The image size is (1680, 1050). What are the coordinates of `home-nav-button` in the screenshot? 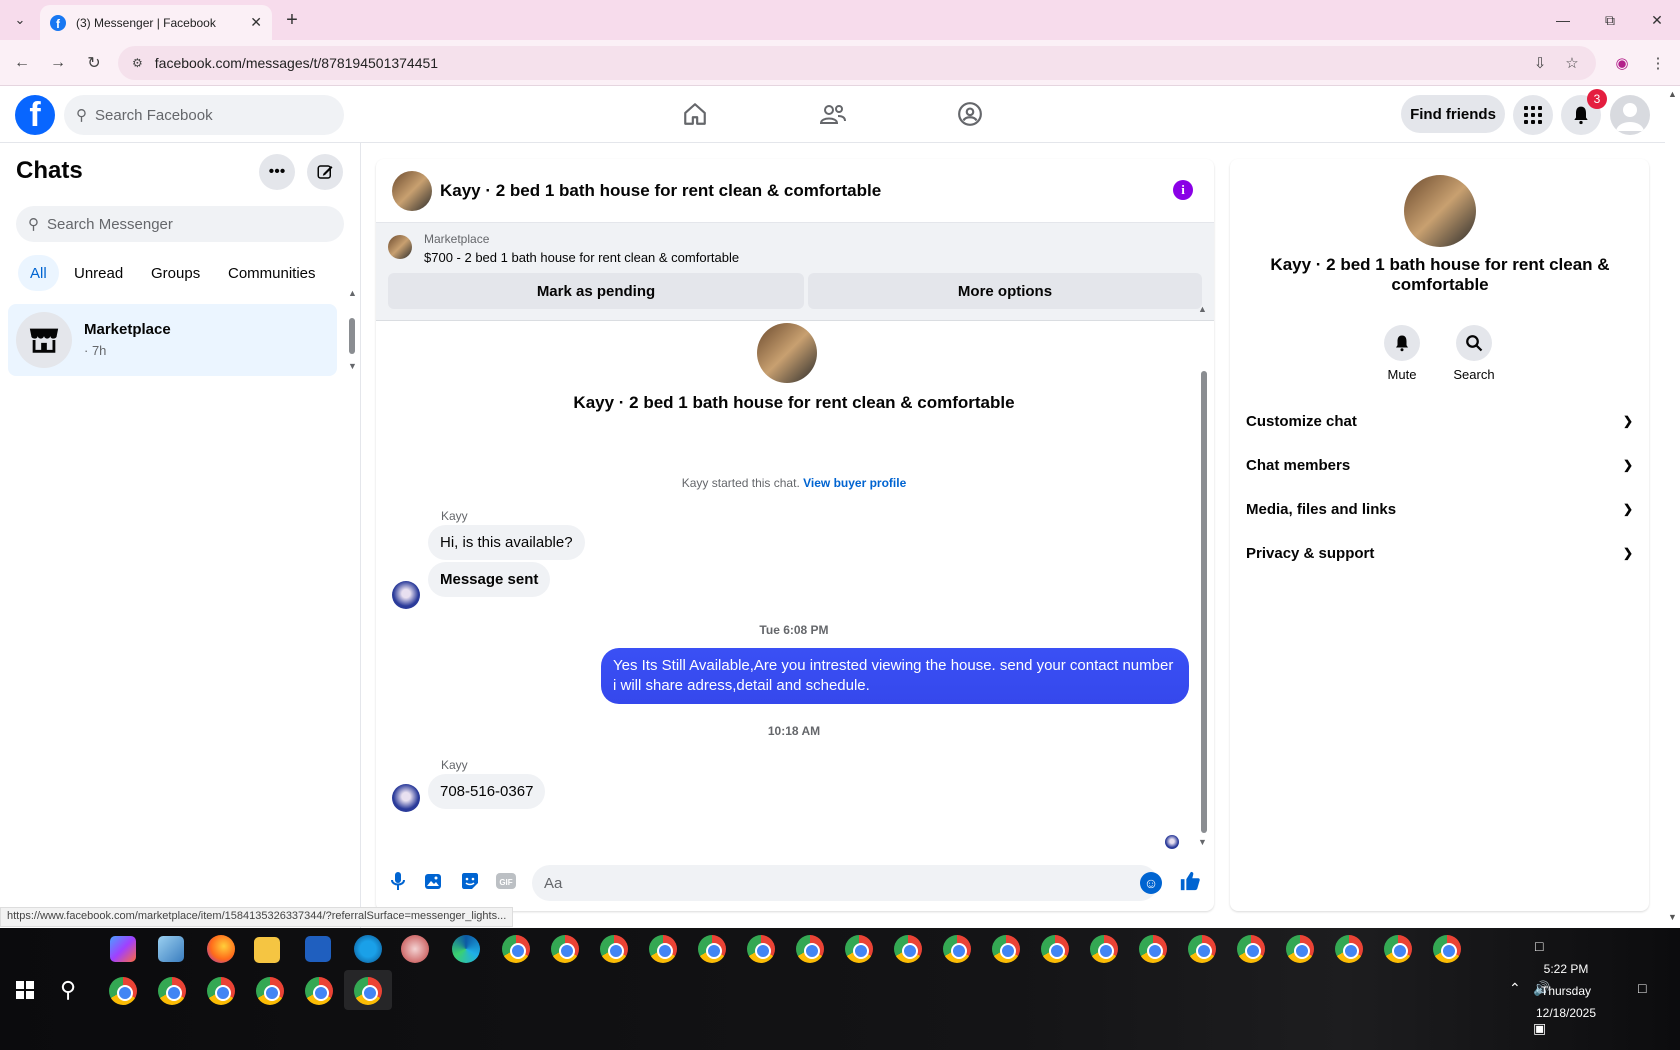 It's located at (695, 114).